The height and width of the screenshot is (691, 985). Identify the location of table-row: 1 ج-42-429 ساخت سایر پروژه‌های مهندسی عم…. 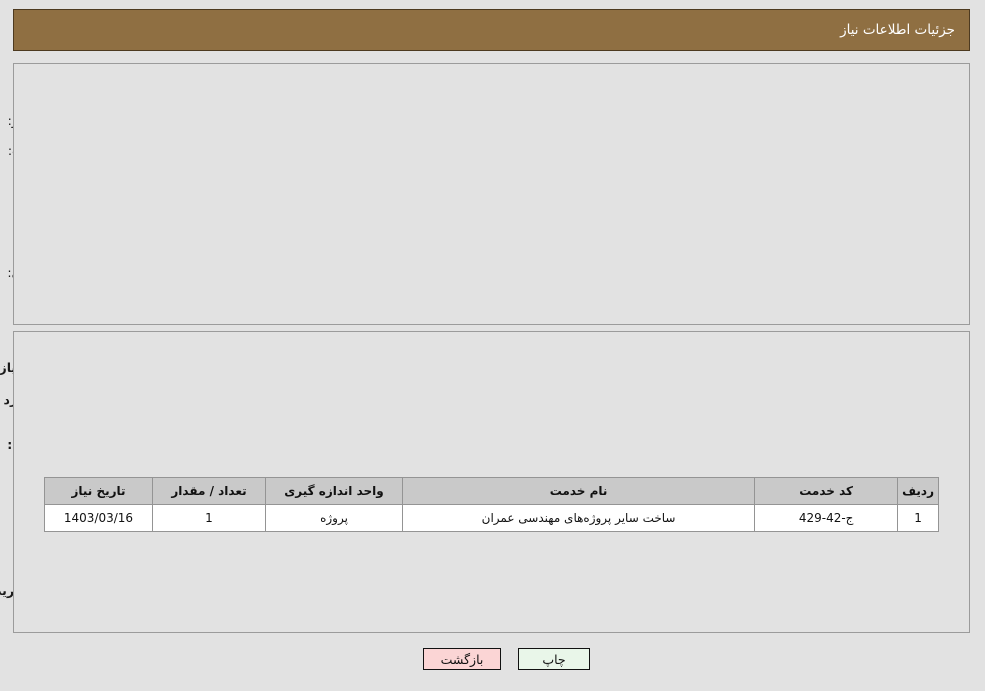
(492, 518).